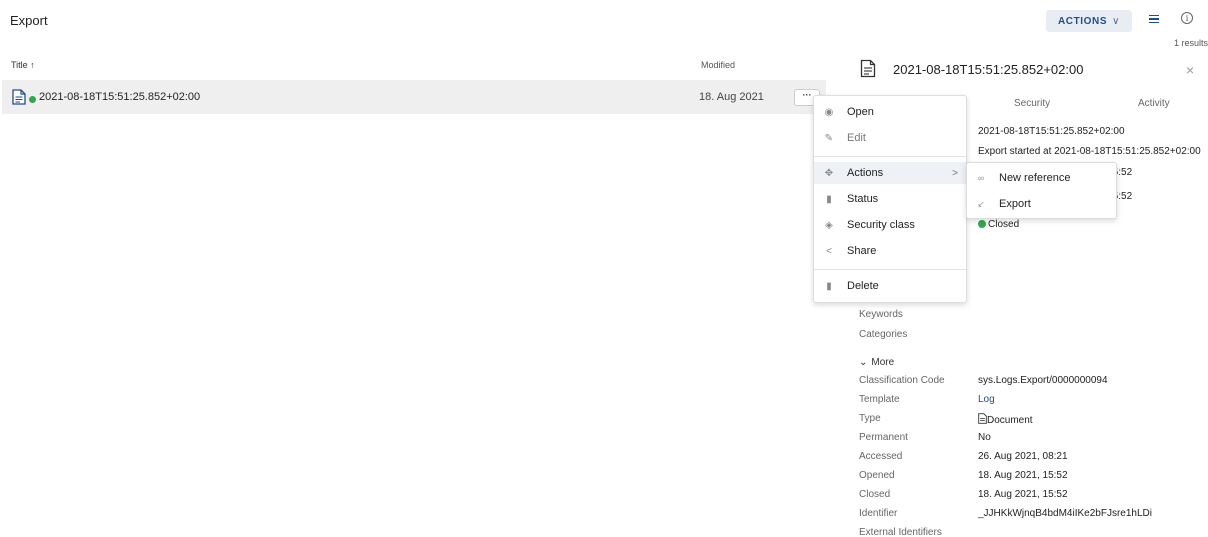  What do you see at coordinates (1004, 224) in the screenshot?
I see `status-label: Closed` at bounding box center [1004, 224].